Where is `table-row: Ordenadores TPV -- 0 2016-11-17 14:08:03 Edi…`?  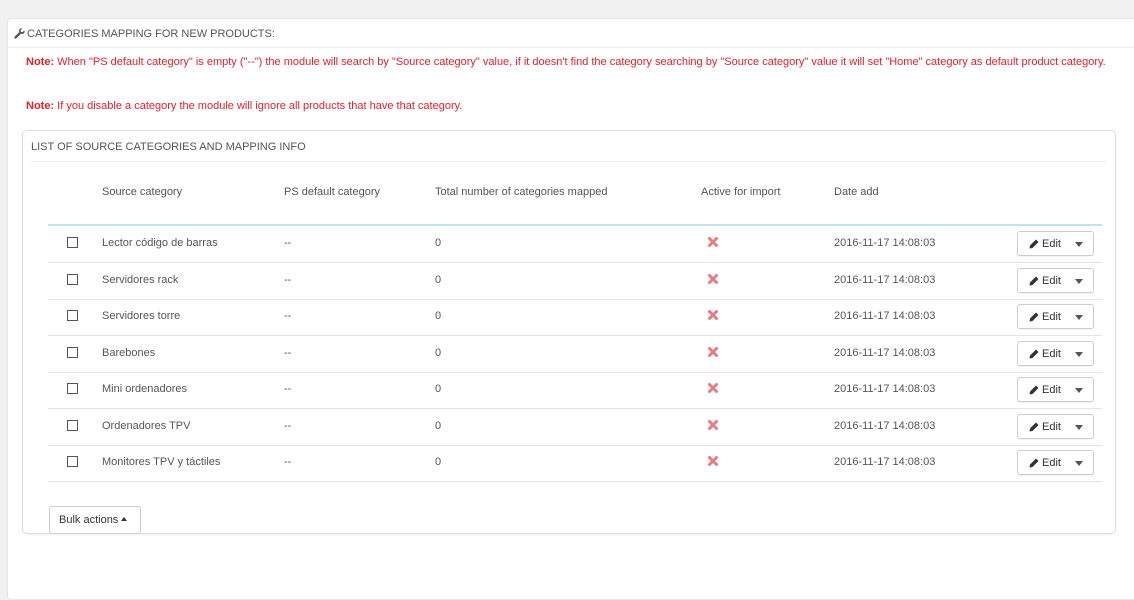
table-row: Ordenadores TPV -- 0 2016-11-17 14:08:03 Edi… is located at coordinates (575, 427).